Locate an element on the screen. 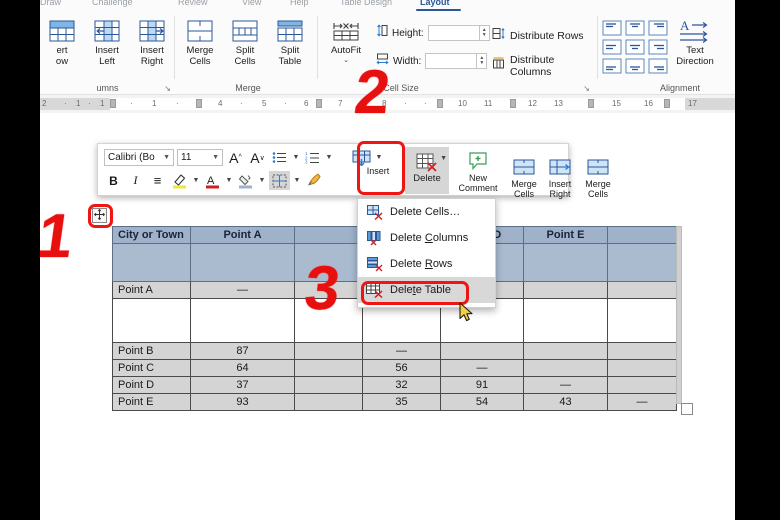 Image resolution: width=780 pixels, height=520 pixels. font-color-chevron-down-icon: ▼ is located at coordinates (229, 180).